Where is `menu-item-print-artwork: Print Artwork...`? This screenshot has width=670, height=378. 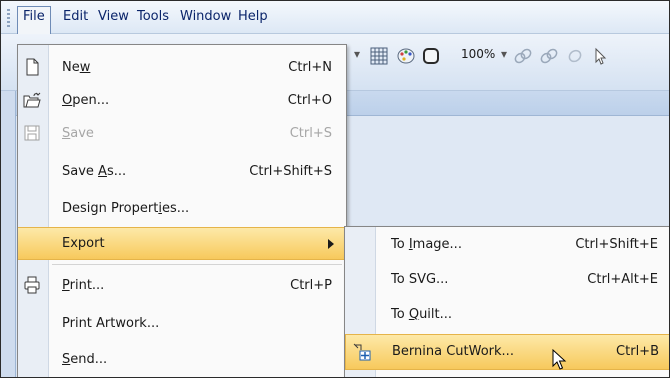 menu-item-print-artwork: Print Artwork... is located at coordinates (182, 323).